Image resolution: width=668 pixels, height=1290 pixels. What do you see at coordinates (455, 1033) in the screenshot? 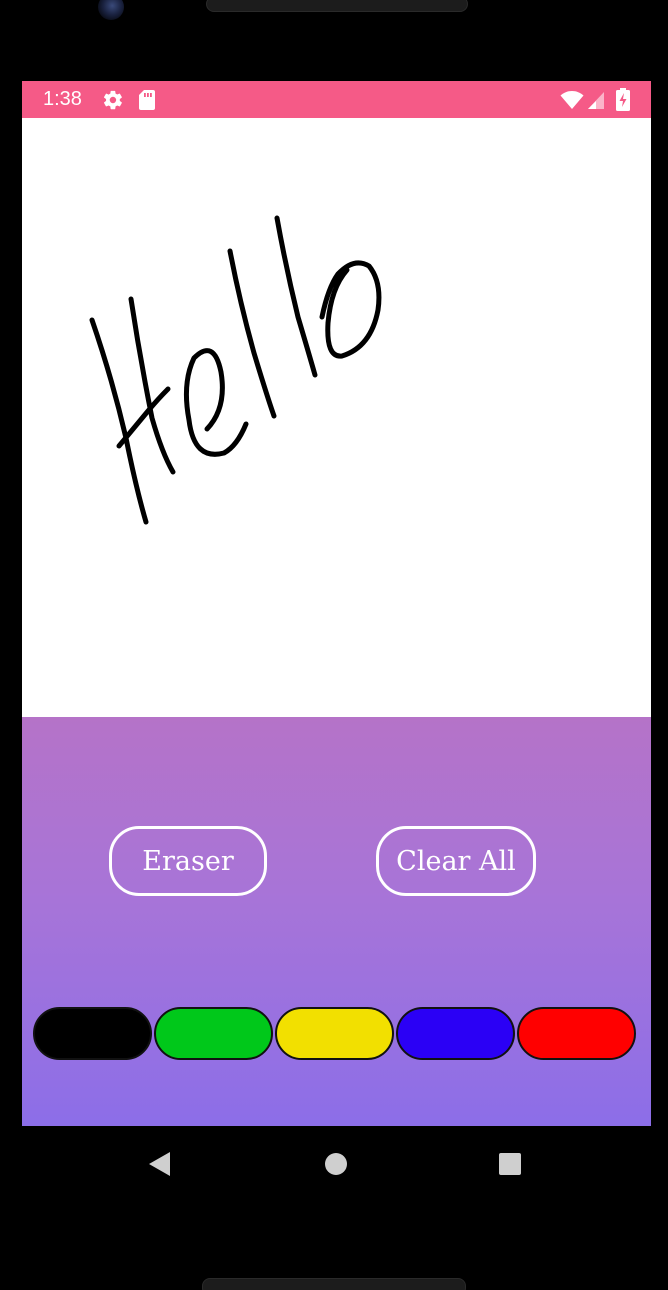
I see `color-swatch-blue` at bounding box center [455, 1033].